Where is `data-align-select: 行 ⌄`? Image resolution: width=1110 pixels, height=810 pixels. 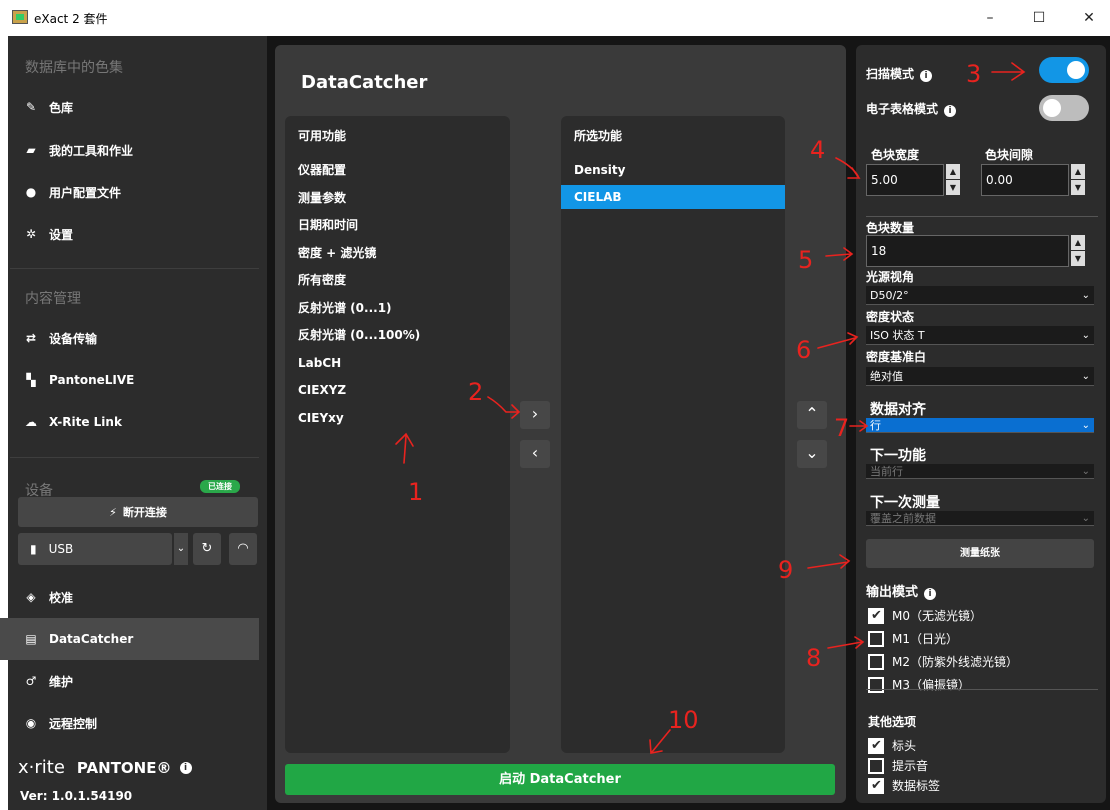 data-align-select: 行 ⌄ is located at coordinates (980, 425).